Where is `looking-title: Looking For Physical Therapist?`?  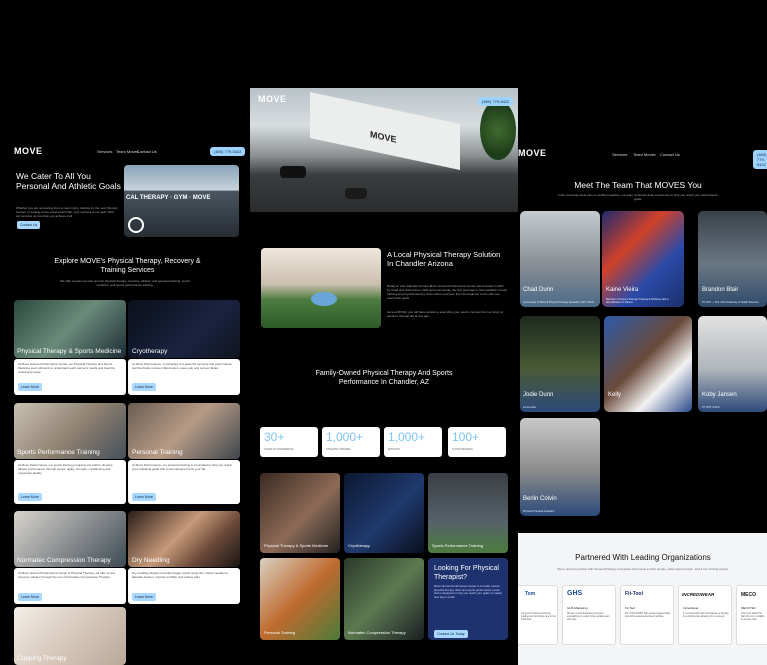 looking-title: Looking For Physical Therapist? is located at coordinates (466, 573).